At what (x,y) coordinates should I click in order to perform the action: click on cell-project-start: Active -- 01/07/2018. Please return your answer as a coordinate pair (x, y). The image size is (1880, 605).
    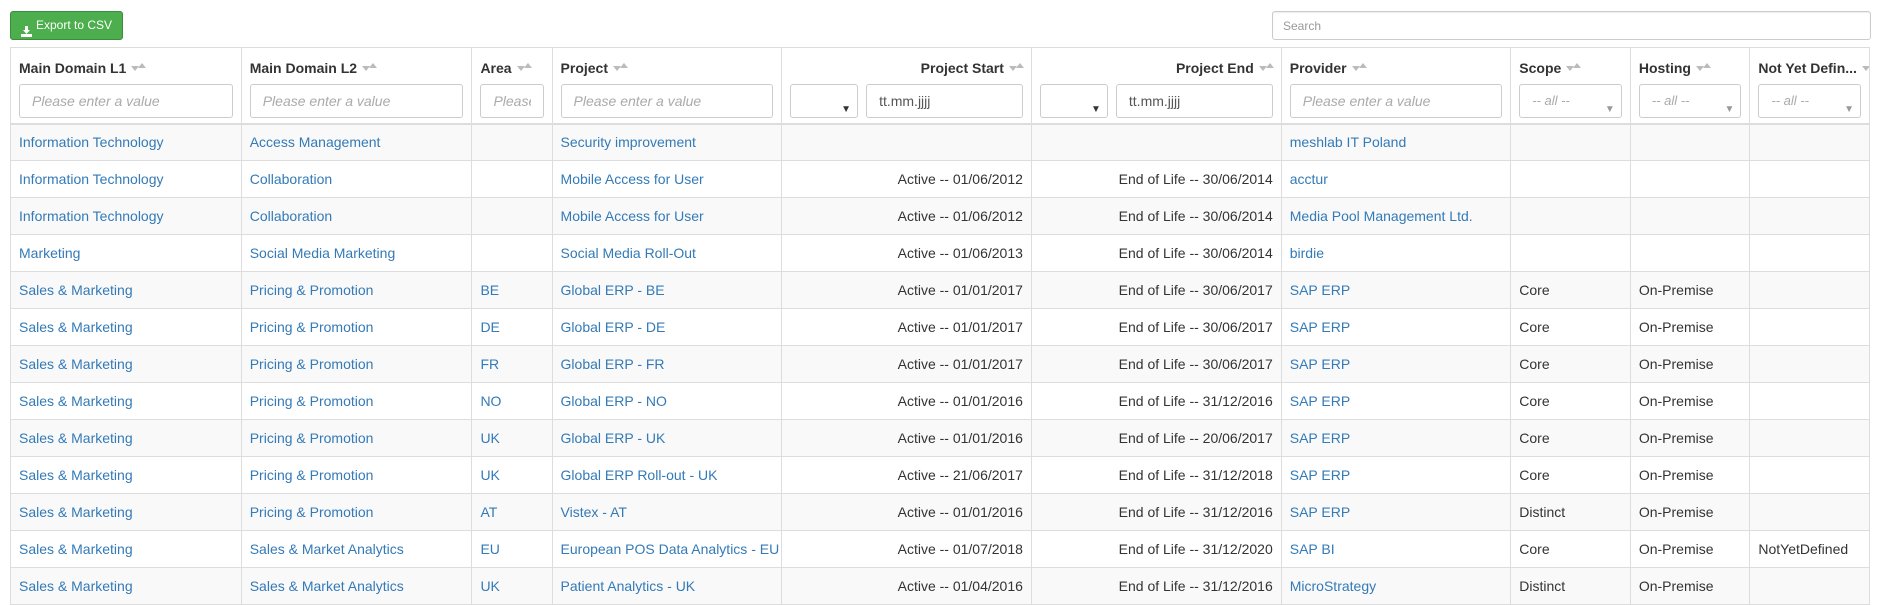
    Looking at the image, I should click on (906, 549).